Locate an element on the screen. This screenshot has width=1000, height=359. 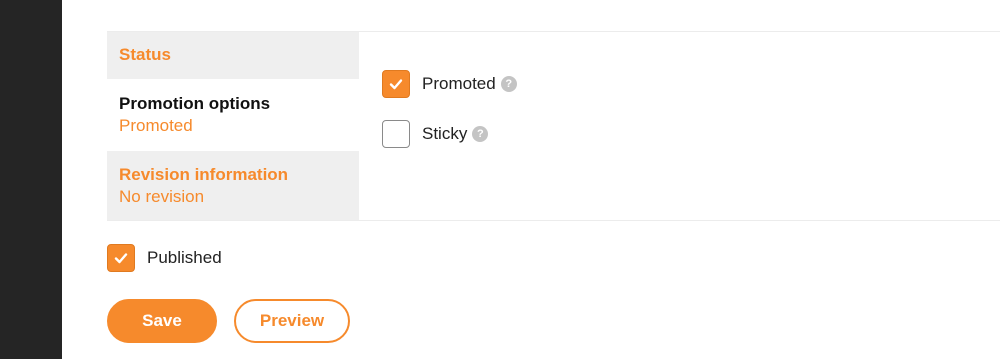
vertical-tab-title: Promotion options is located at coordinates (195, 103).